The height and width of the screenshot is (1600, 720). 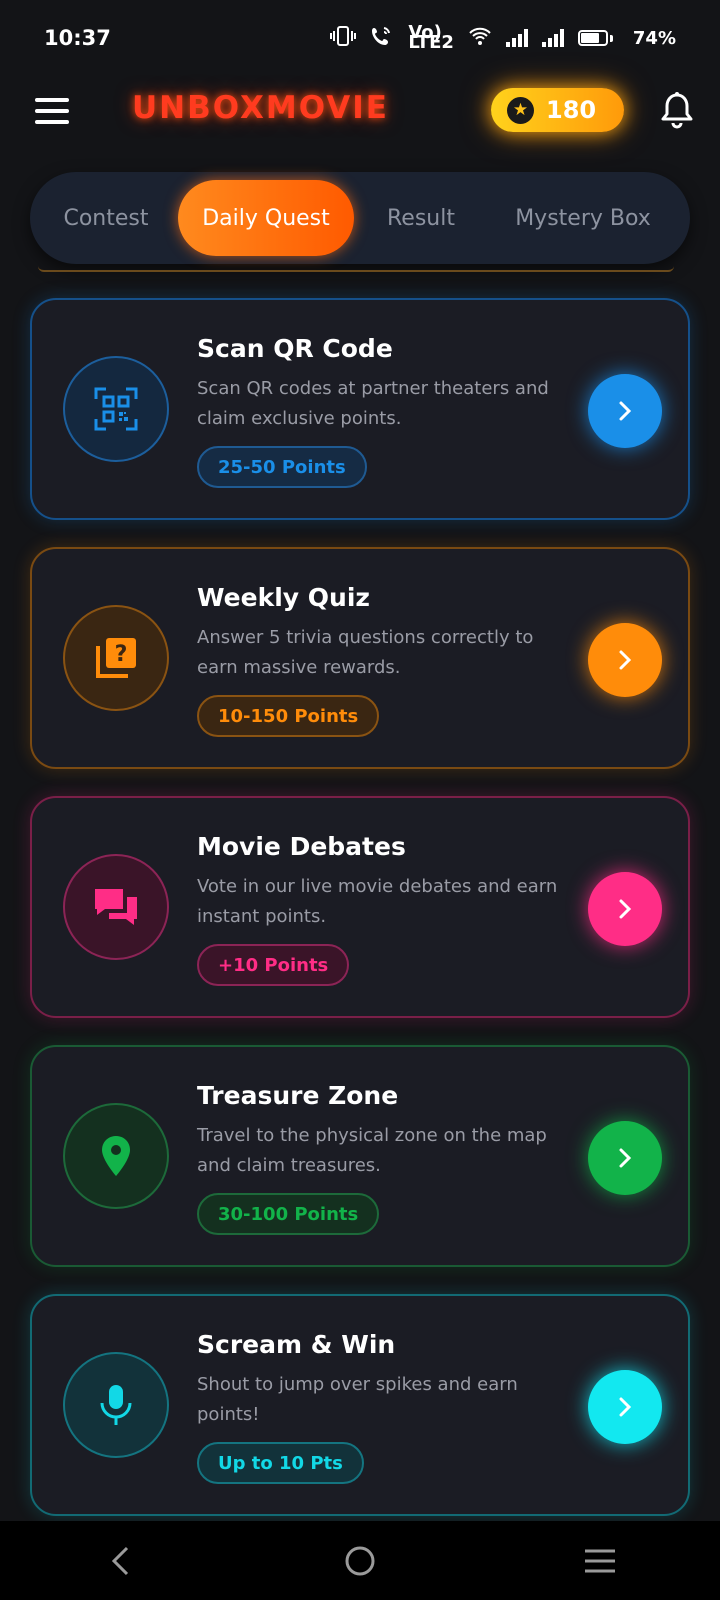 What do you see at coordinates (283, 597) in the screenshot?
I see `card-title: Weekly Quiz` at bounding box center [283, 597].